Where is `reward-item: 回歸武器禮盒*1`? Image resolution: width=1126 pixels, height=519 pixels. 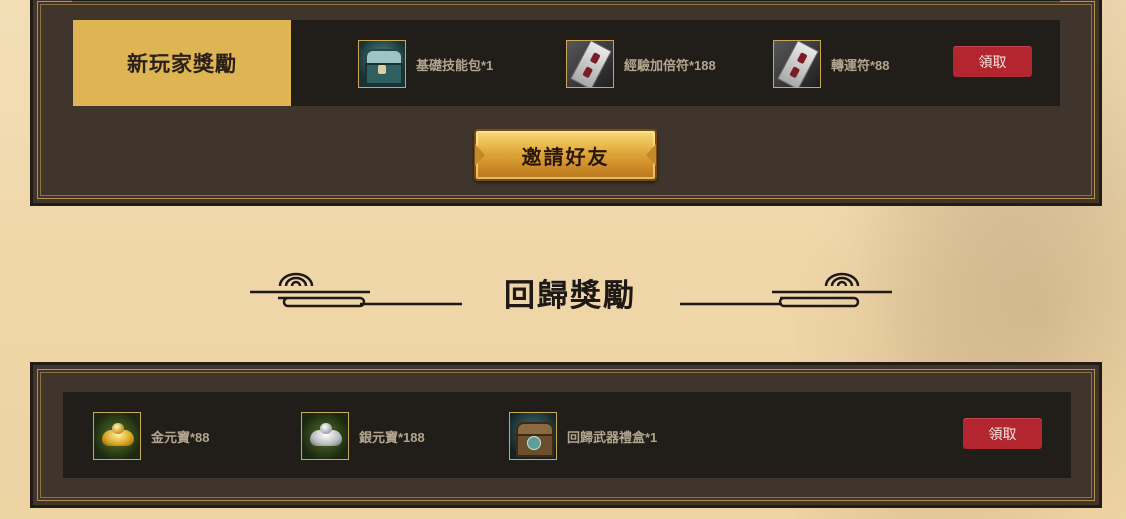
reward-item: 回歸武器禮盒*1 is located at coordinates (583, 436).